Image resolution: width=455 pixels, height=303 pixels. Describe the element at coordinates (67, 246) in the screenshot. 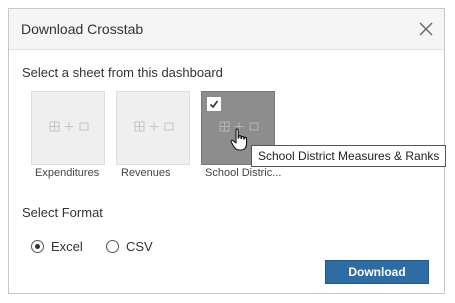

I see `format-label-excel: Excel` at that location.